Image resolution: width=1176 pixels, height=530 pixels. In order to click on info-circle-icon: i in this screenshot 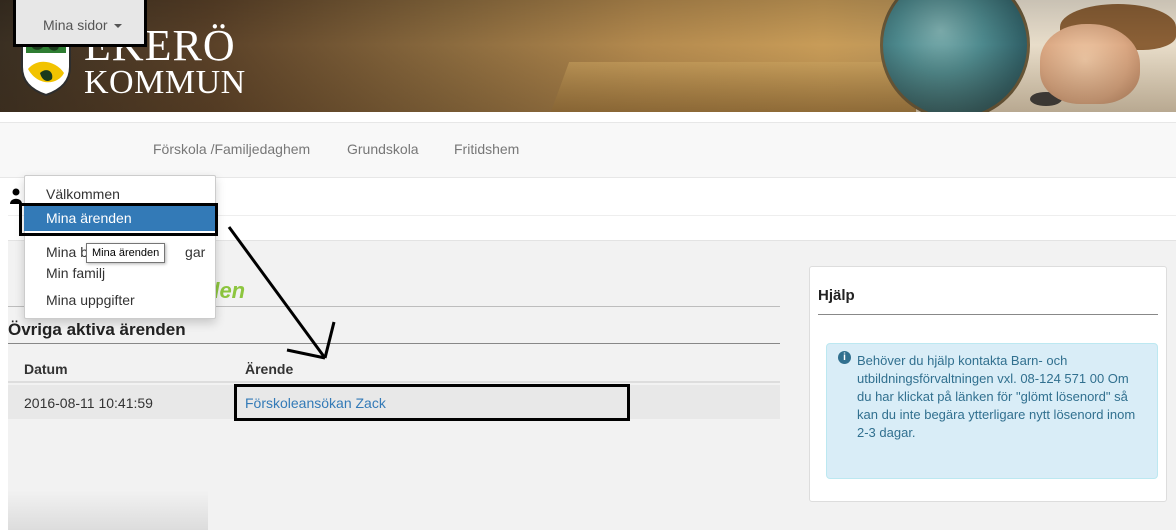, I will do `click(844, 357)`.